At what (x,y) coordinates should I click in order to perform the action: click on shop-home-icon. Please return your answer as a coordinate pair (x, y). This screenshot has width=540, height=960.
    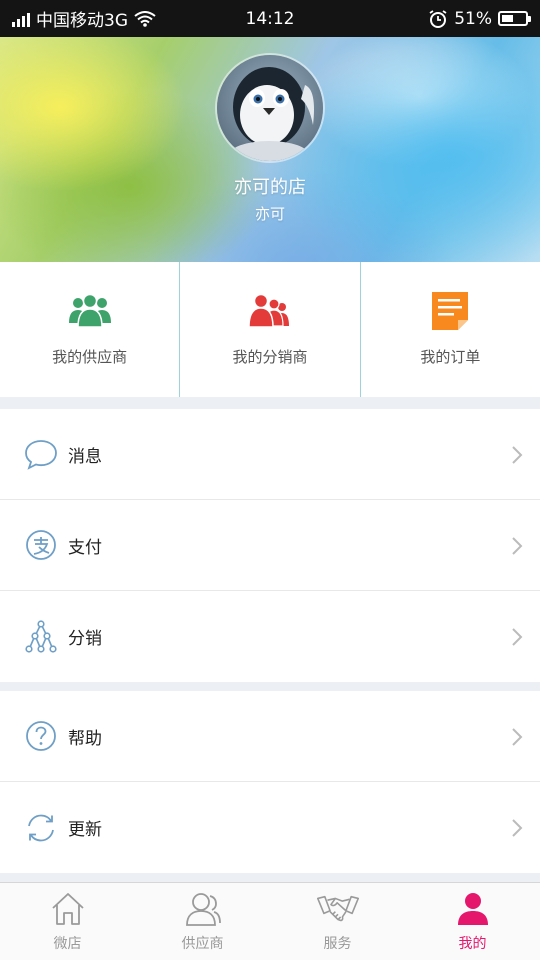
    Looking at the image, I should click on (68, 909).